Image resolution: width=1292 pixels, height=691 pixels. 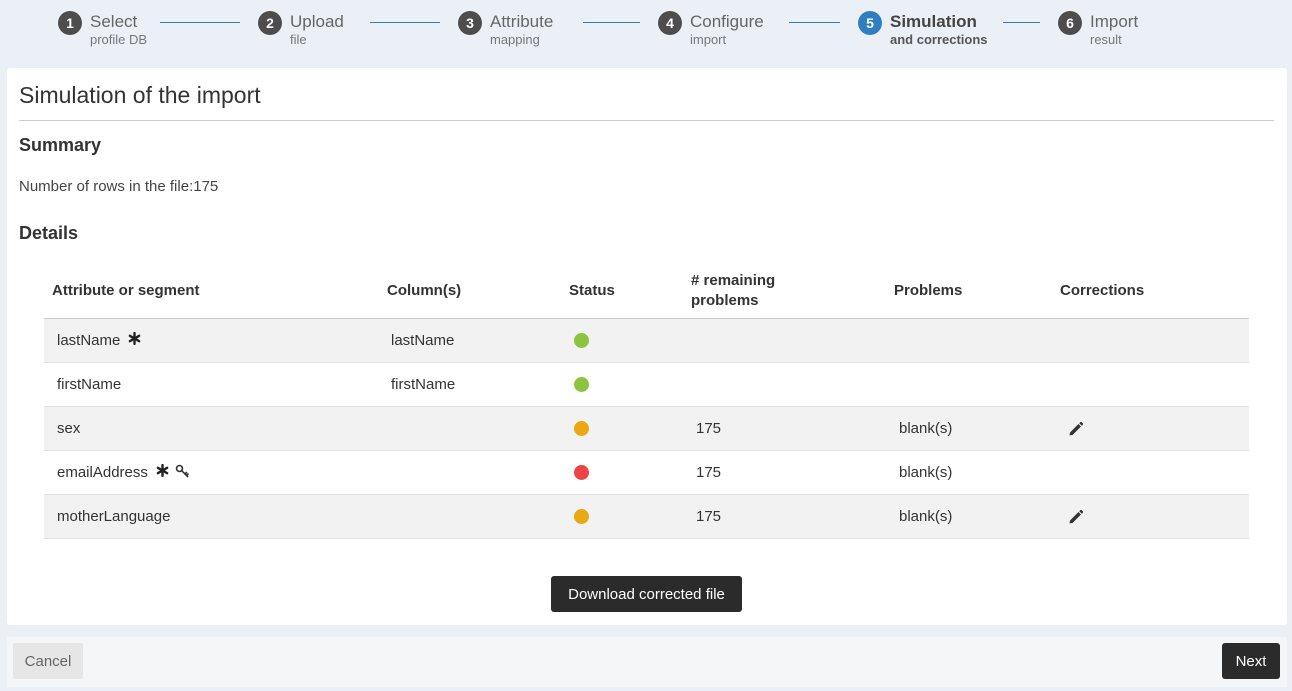 What do you see at coordinates (733, 291) in the screenshot?
I see `header-remaining: # remaining problems` at bounding box center [733, 291].